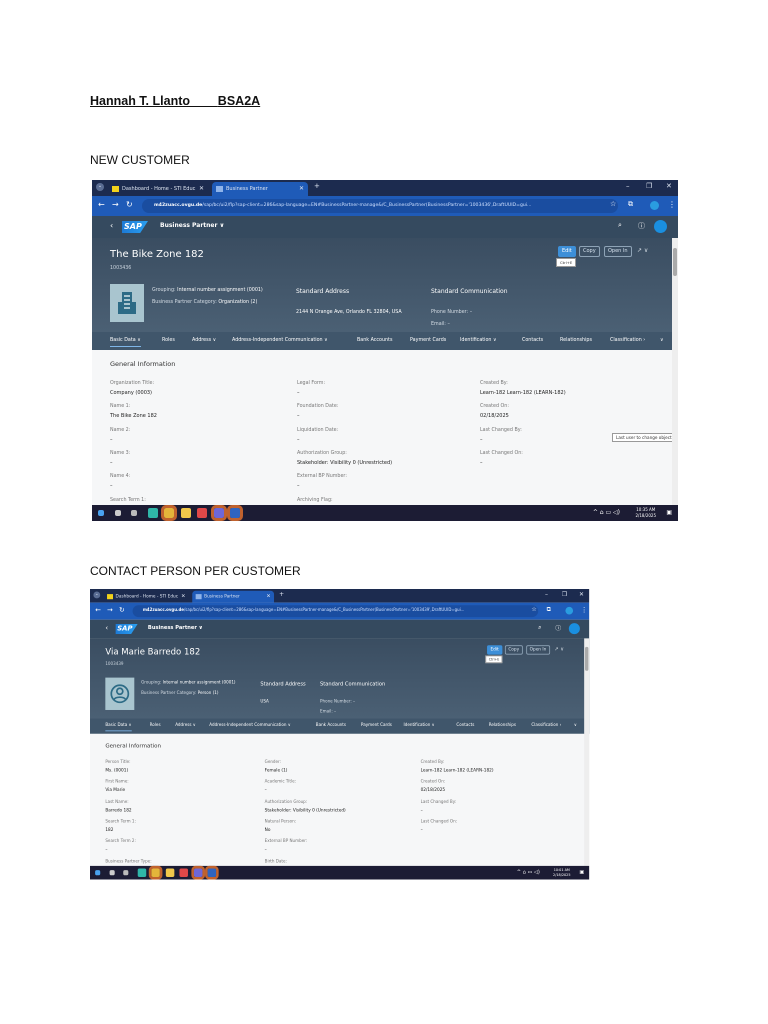 The height and width of the screenshot is (1024, 768). I want to click on clock: 10:01 AM 2/18/2025, so click(561, 872).